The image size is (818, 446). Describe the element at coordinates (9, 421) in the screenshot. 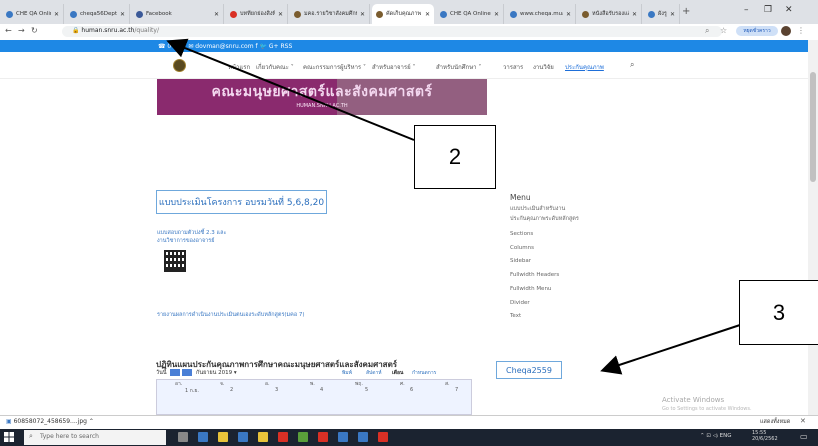

I see `image-file-icon: ▣` at that location.